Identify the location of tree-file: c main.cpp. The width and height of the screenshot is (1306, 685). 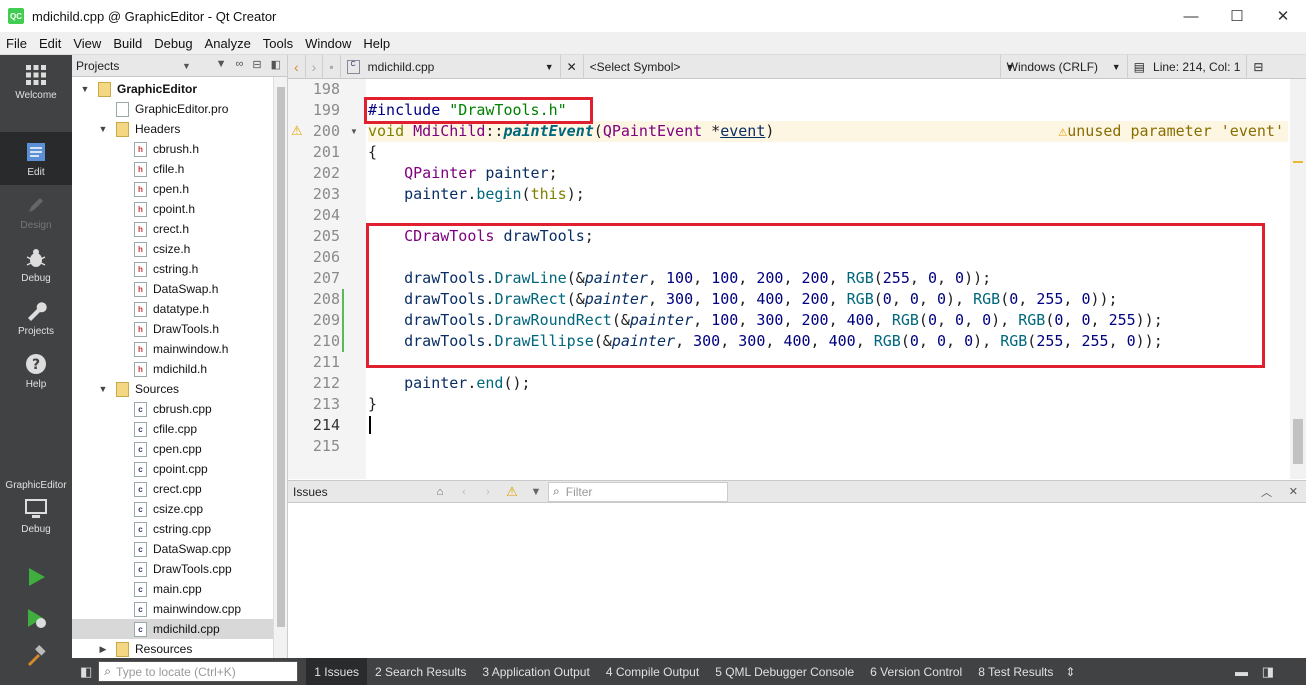
(179, 589).